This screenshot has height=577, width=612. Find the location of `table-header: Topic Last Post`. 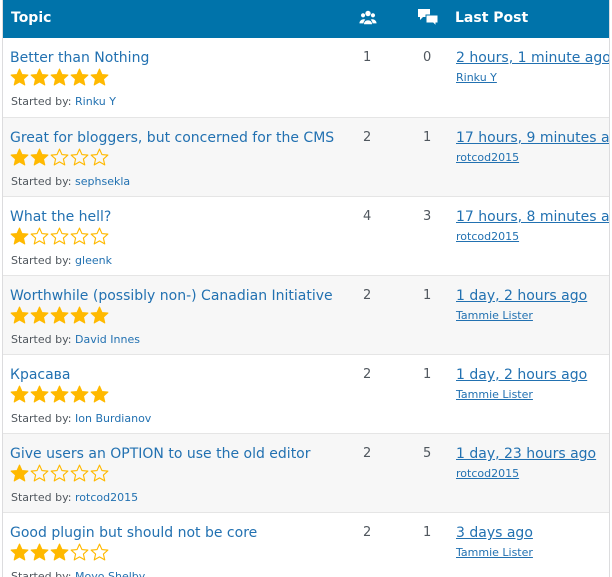

table-header: Topic Last Post is located at coordinates (306, 19).